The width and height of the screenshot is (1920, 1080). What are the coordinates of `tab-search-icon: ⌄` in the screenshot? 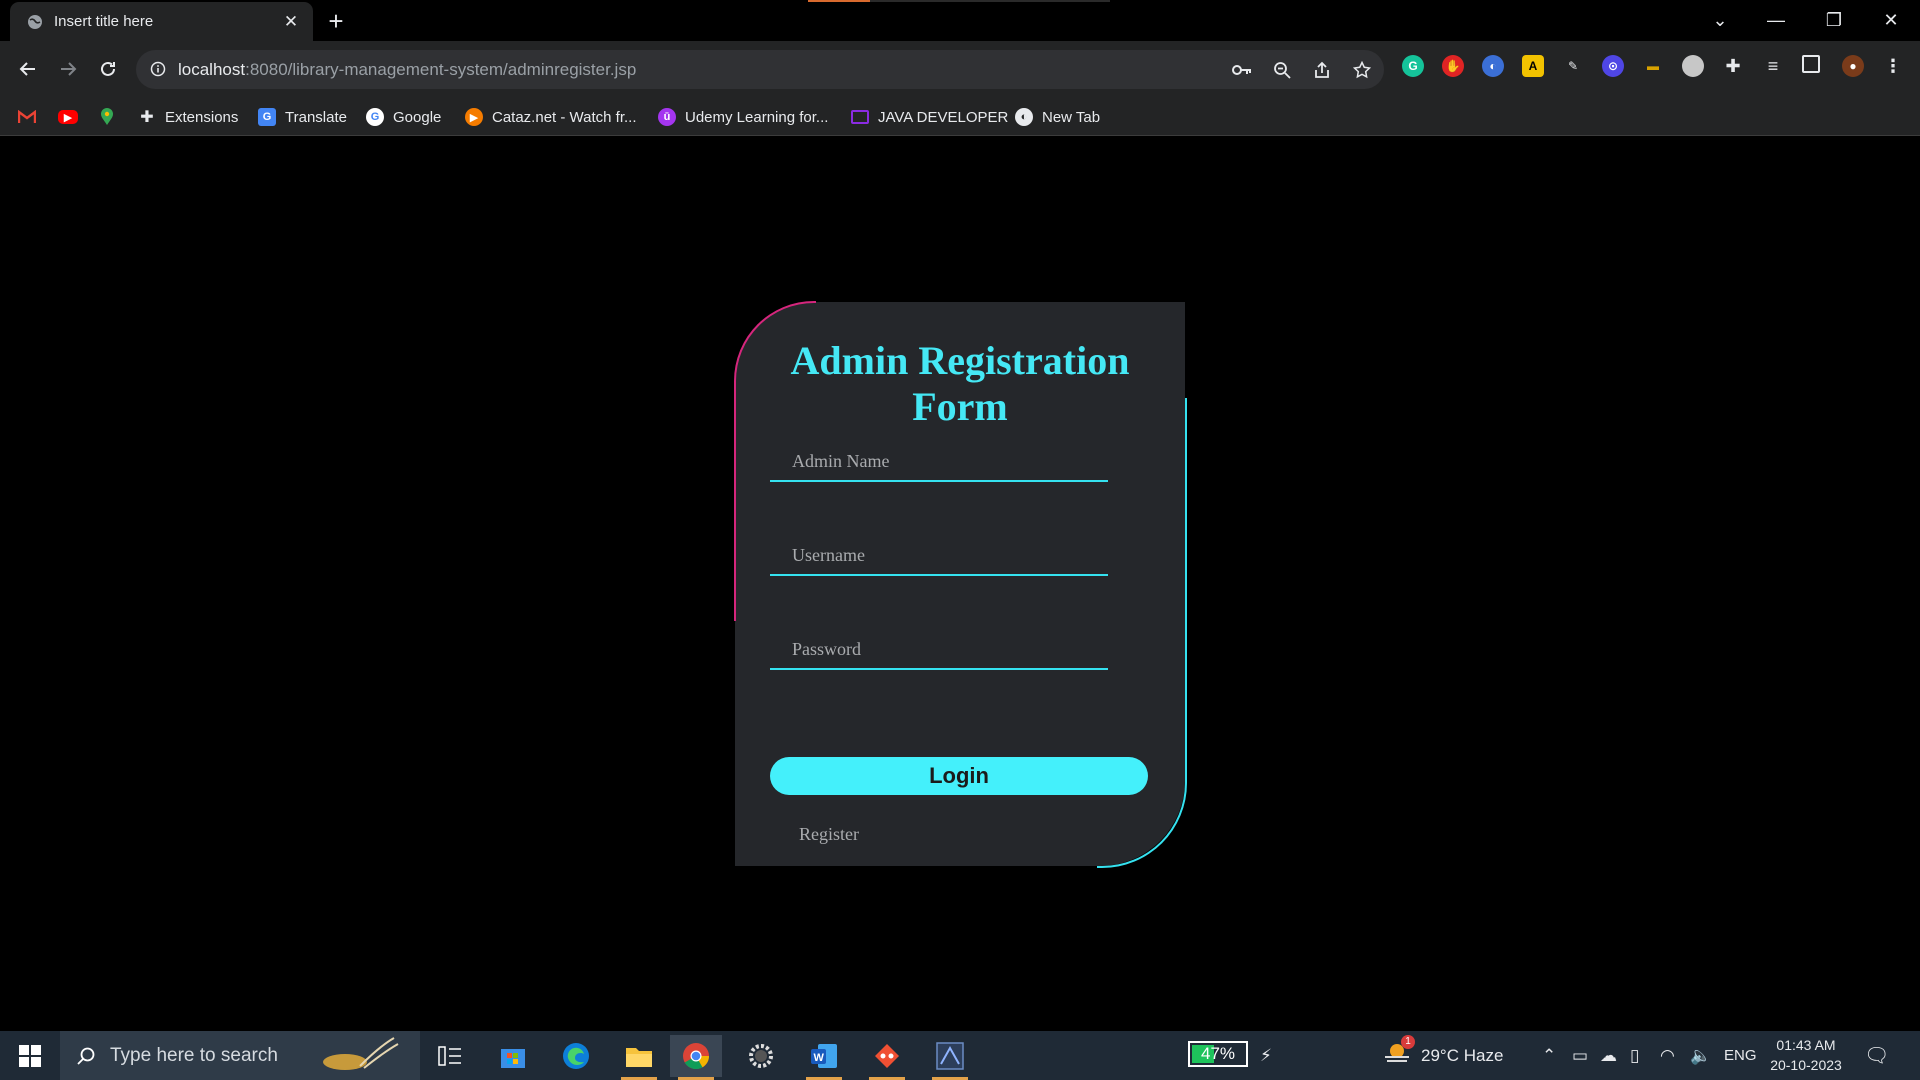 It's located at (1720, 20).